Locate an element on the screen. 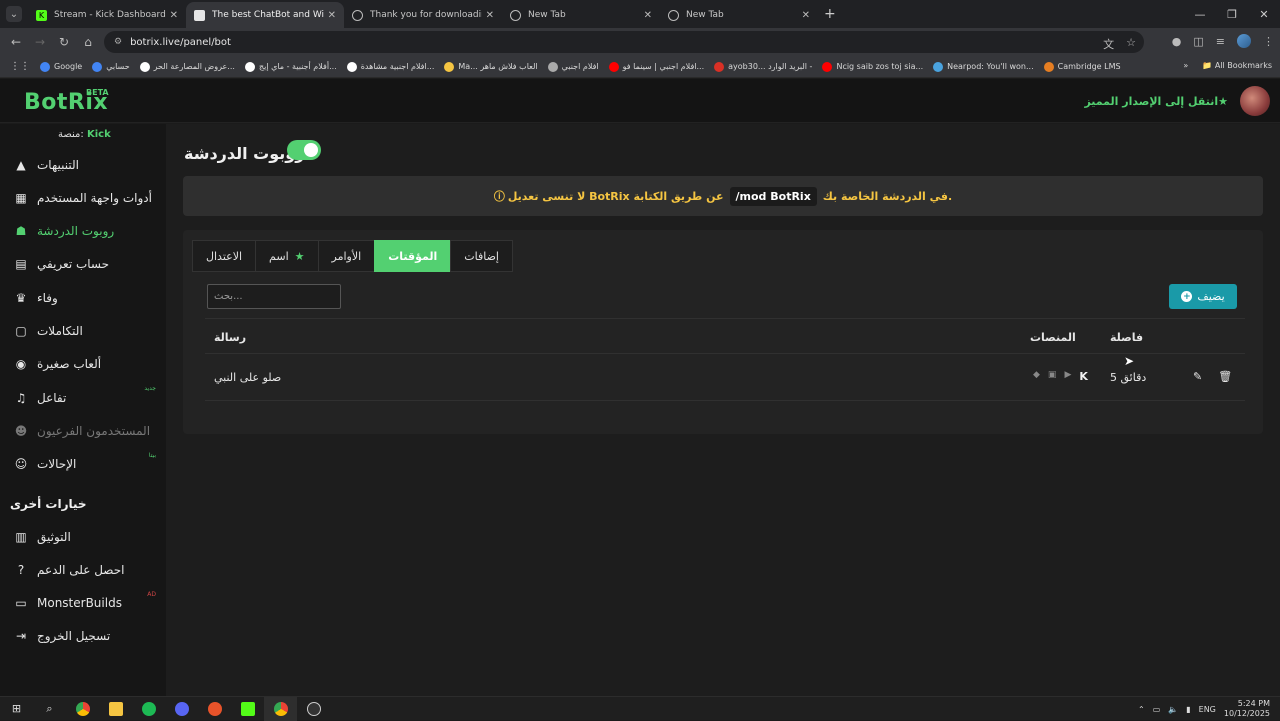  menu-dots-icon: ⋮ is located at coordinates (1268, 41).